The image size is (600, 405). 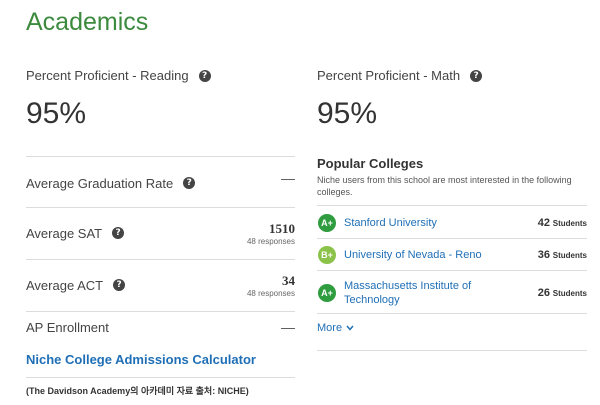 What do you see at coordinates (327, 255) in the screenshot?
I see `grade-badge: B+` at bounding box center [327, 255].